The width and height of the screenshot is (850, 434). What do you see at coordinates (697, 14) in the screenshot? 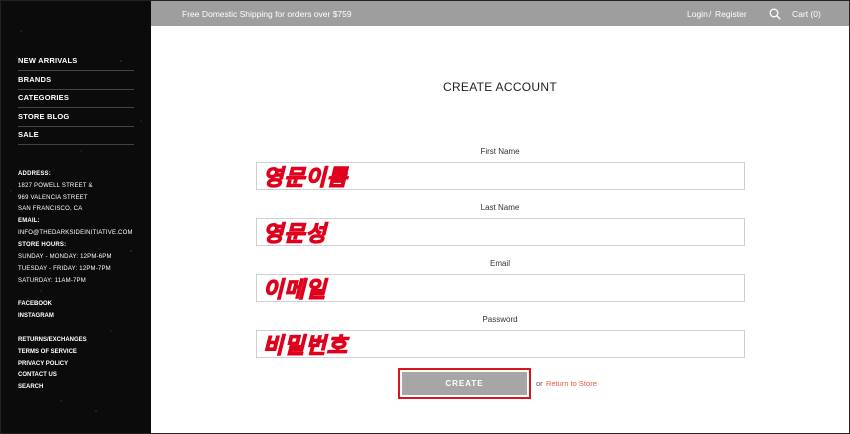
I see `login-link: Login` at bounding box center [697, 14].